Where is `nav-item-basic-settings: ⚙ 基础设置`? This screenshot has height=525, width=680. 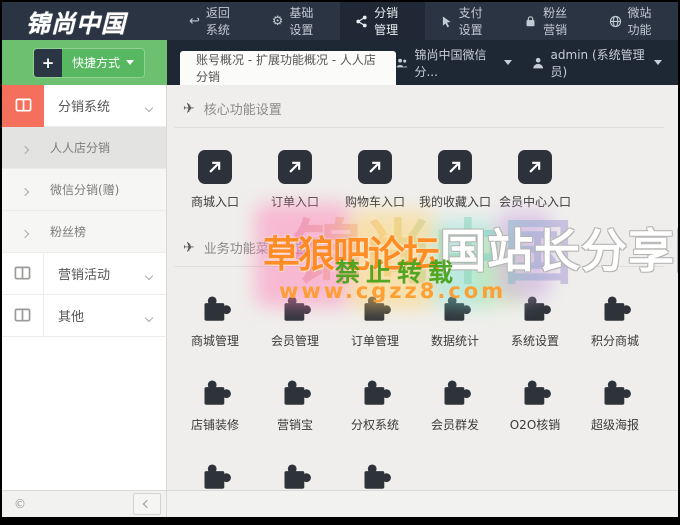
nav-item-basic-settings: ⚙ 基础设置 is located at coordinates (298, 21).